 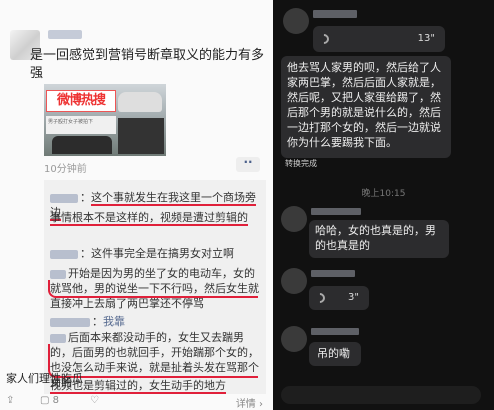 What do you see at coordinates (82, 145) in the screenshot?
I see `crowd-shape` at bounding box center [82, 145].